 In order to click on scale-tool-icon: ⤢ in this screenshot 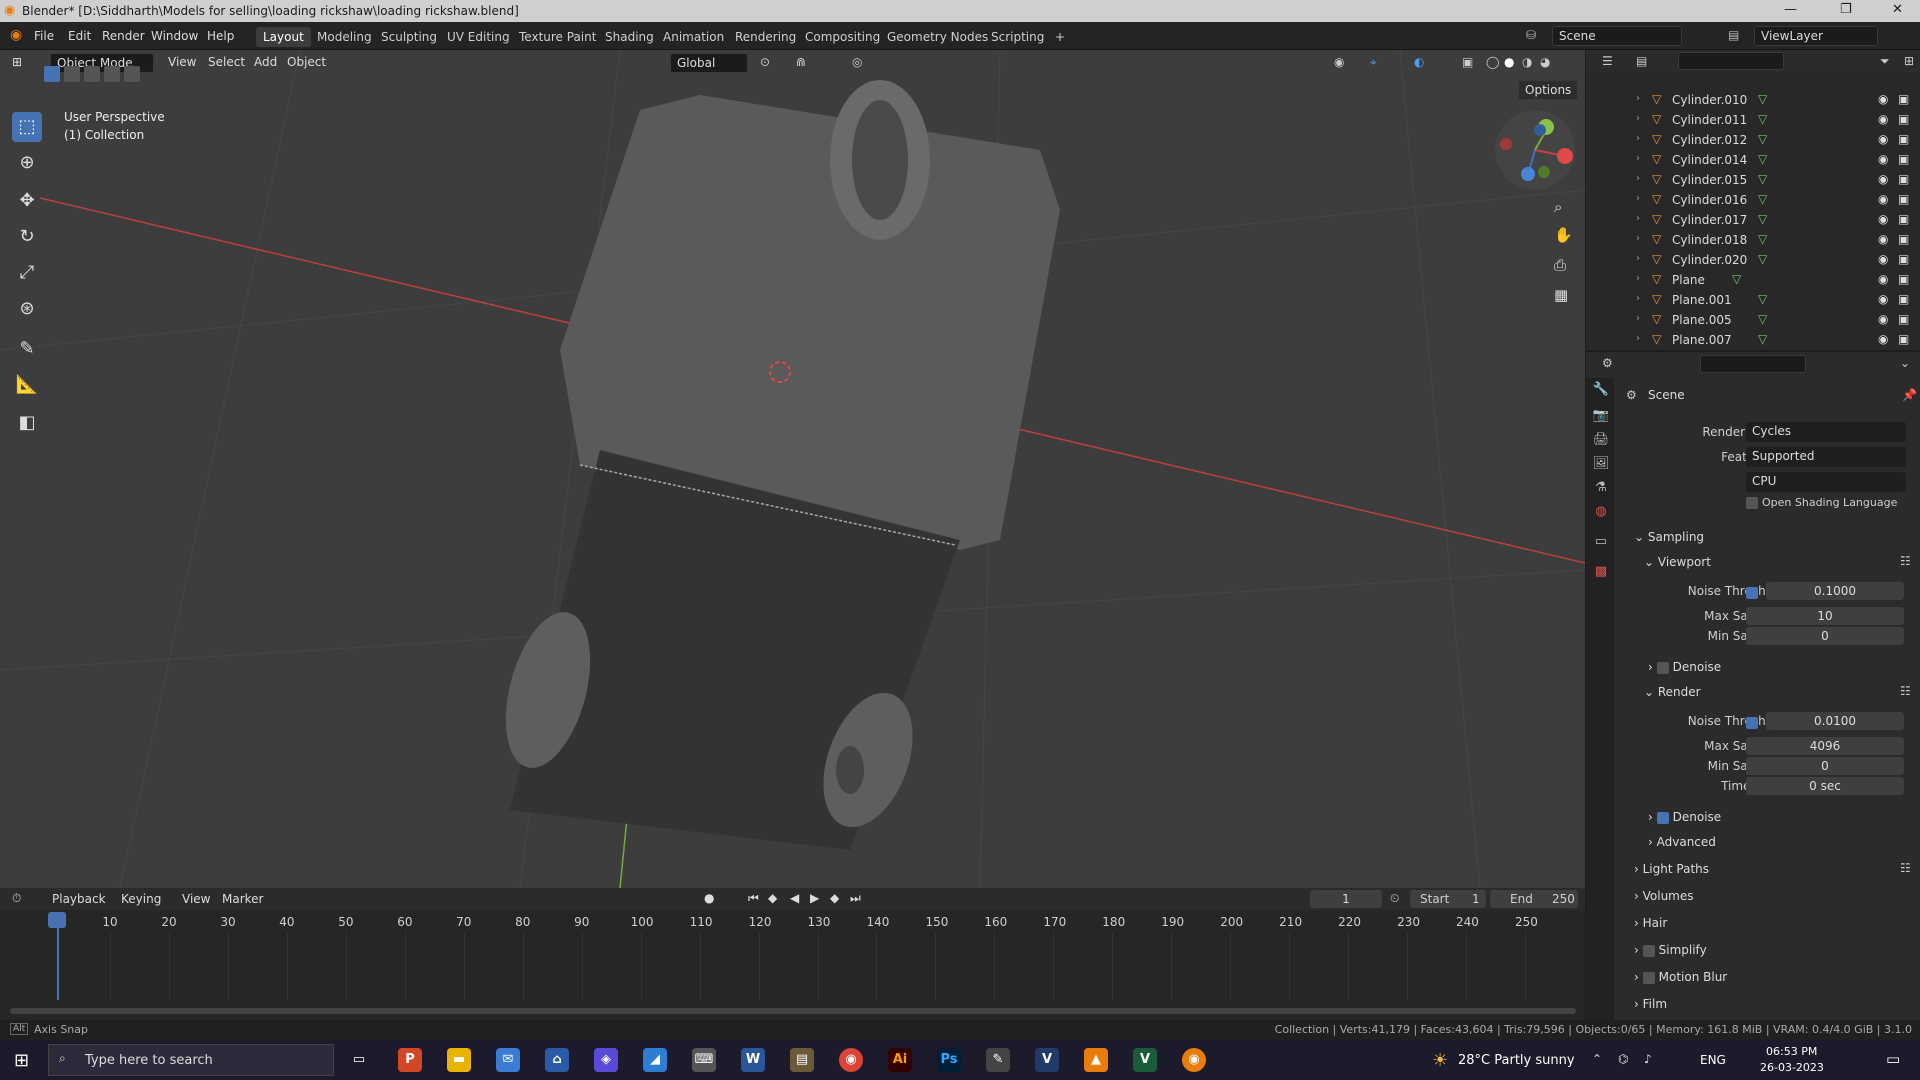, I will do `click(27, 273)`.